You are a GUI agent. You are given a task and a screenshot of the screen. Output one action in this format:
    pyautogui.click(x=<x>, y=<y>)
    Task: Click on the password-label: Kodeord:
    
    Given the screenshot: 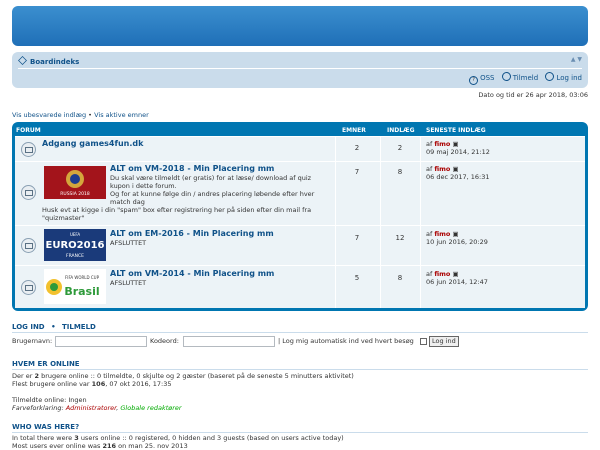 What is the action you would take?
    pyautogui.click(x=164, y=341)
    